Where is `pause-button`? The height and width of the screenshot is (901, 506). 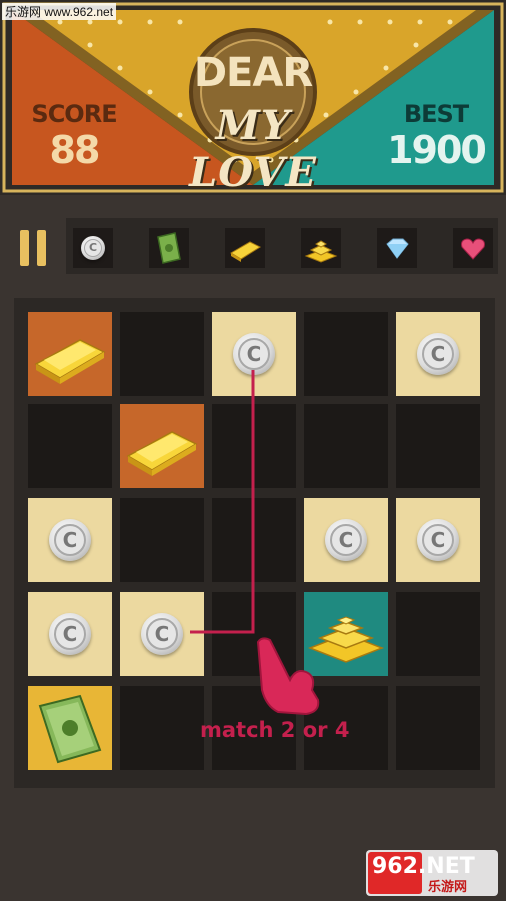
pause-button is located at coordinates (33, 248).